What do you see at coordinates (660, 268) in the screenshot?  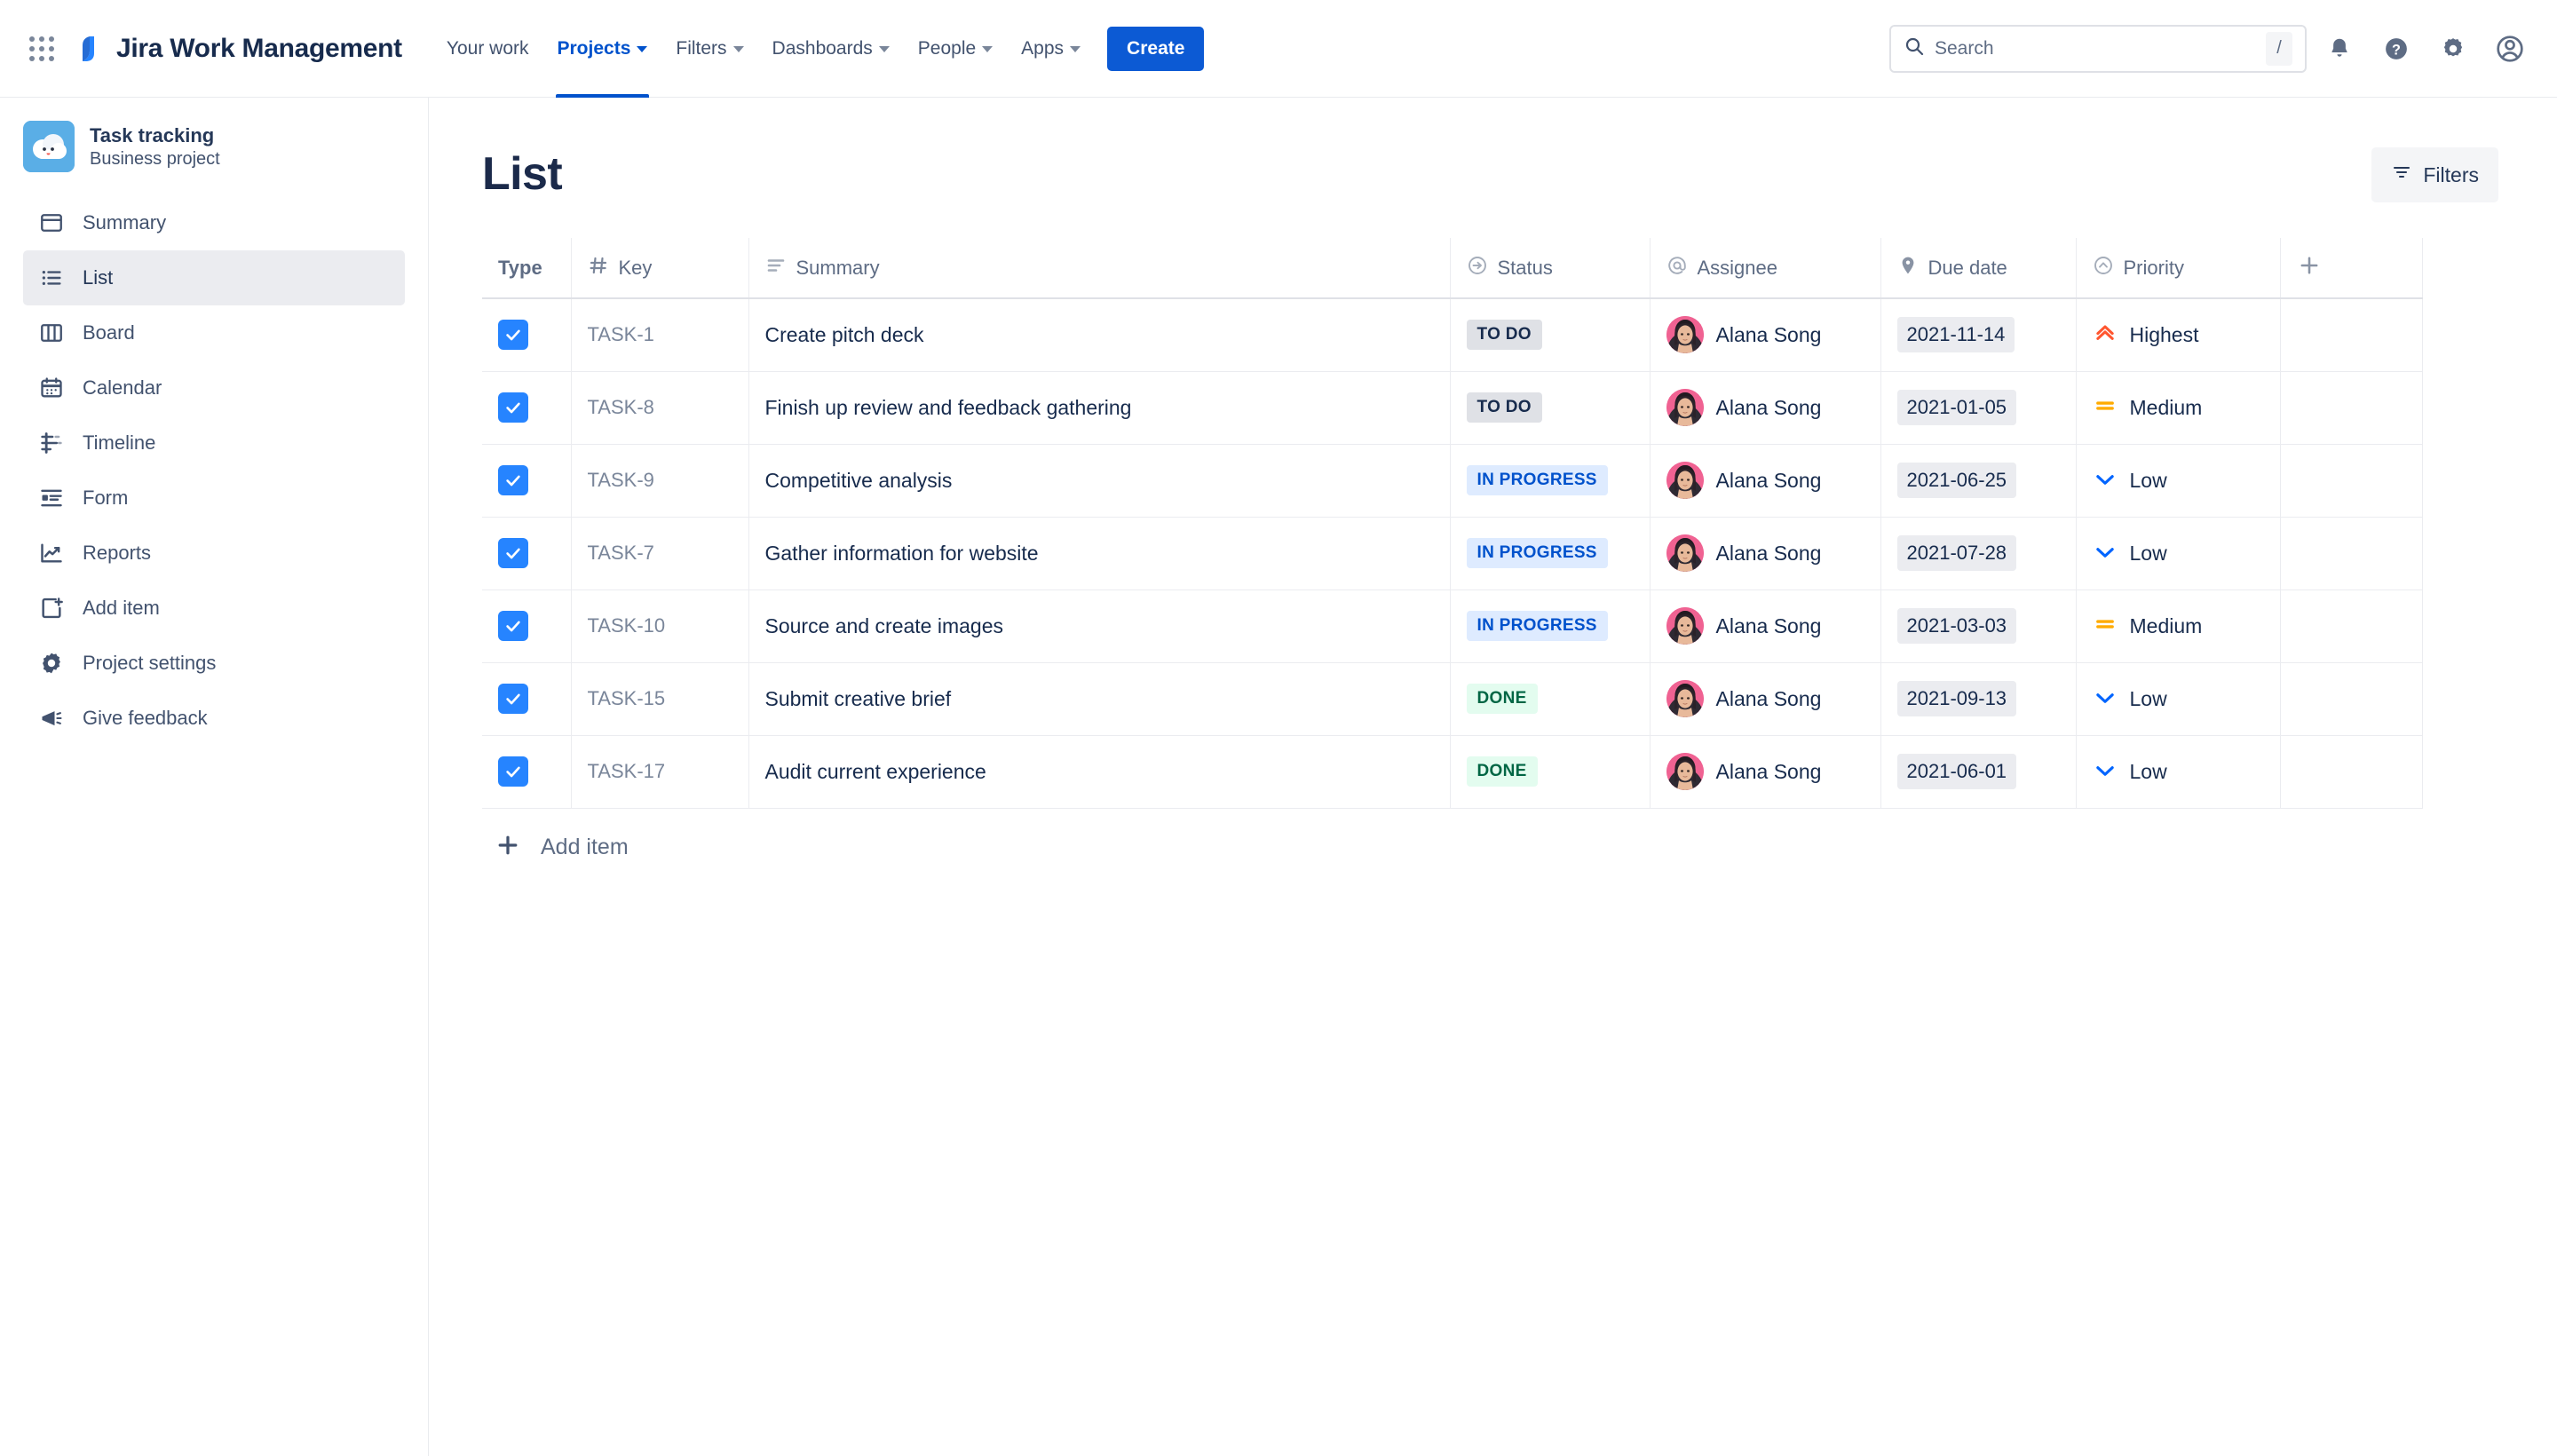 I see `column-header-key: Key` at bounding box center [660, 268].